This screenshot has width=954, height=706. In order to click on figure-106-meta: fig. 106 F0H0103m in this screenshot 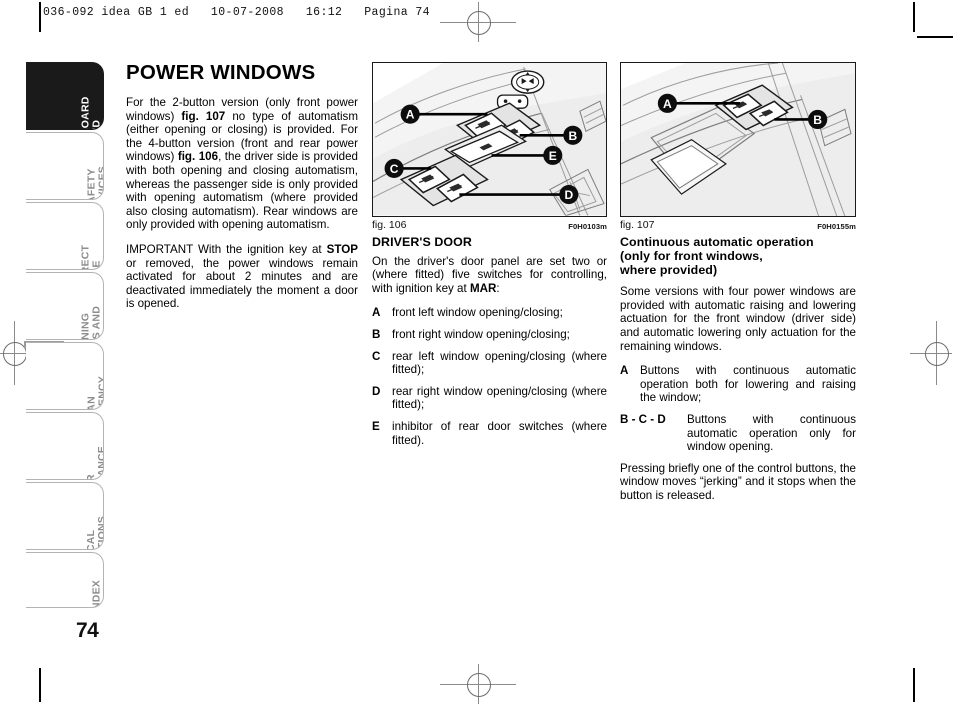, I will do `click(489, 225)`.